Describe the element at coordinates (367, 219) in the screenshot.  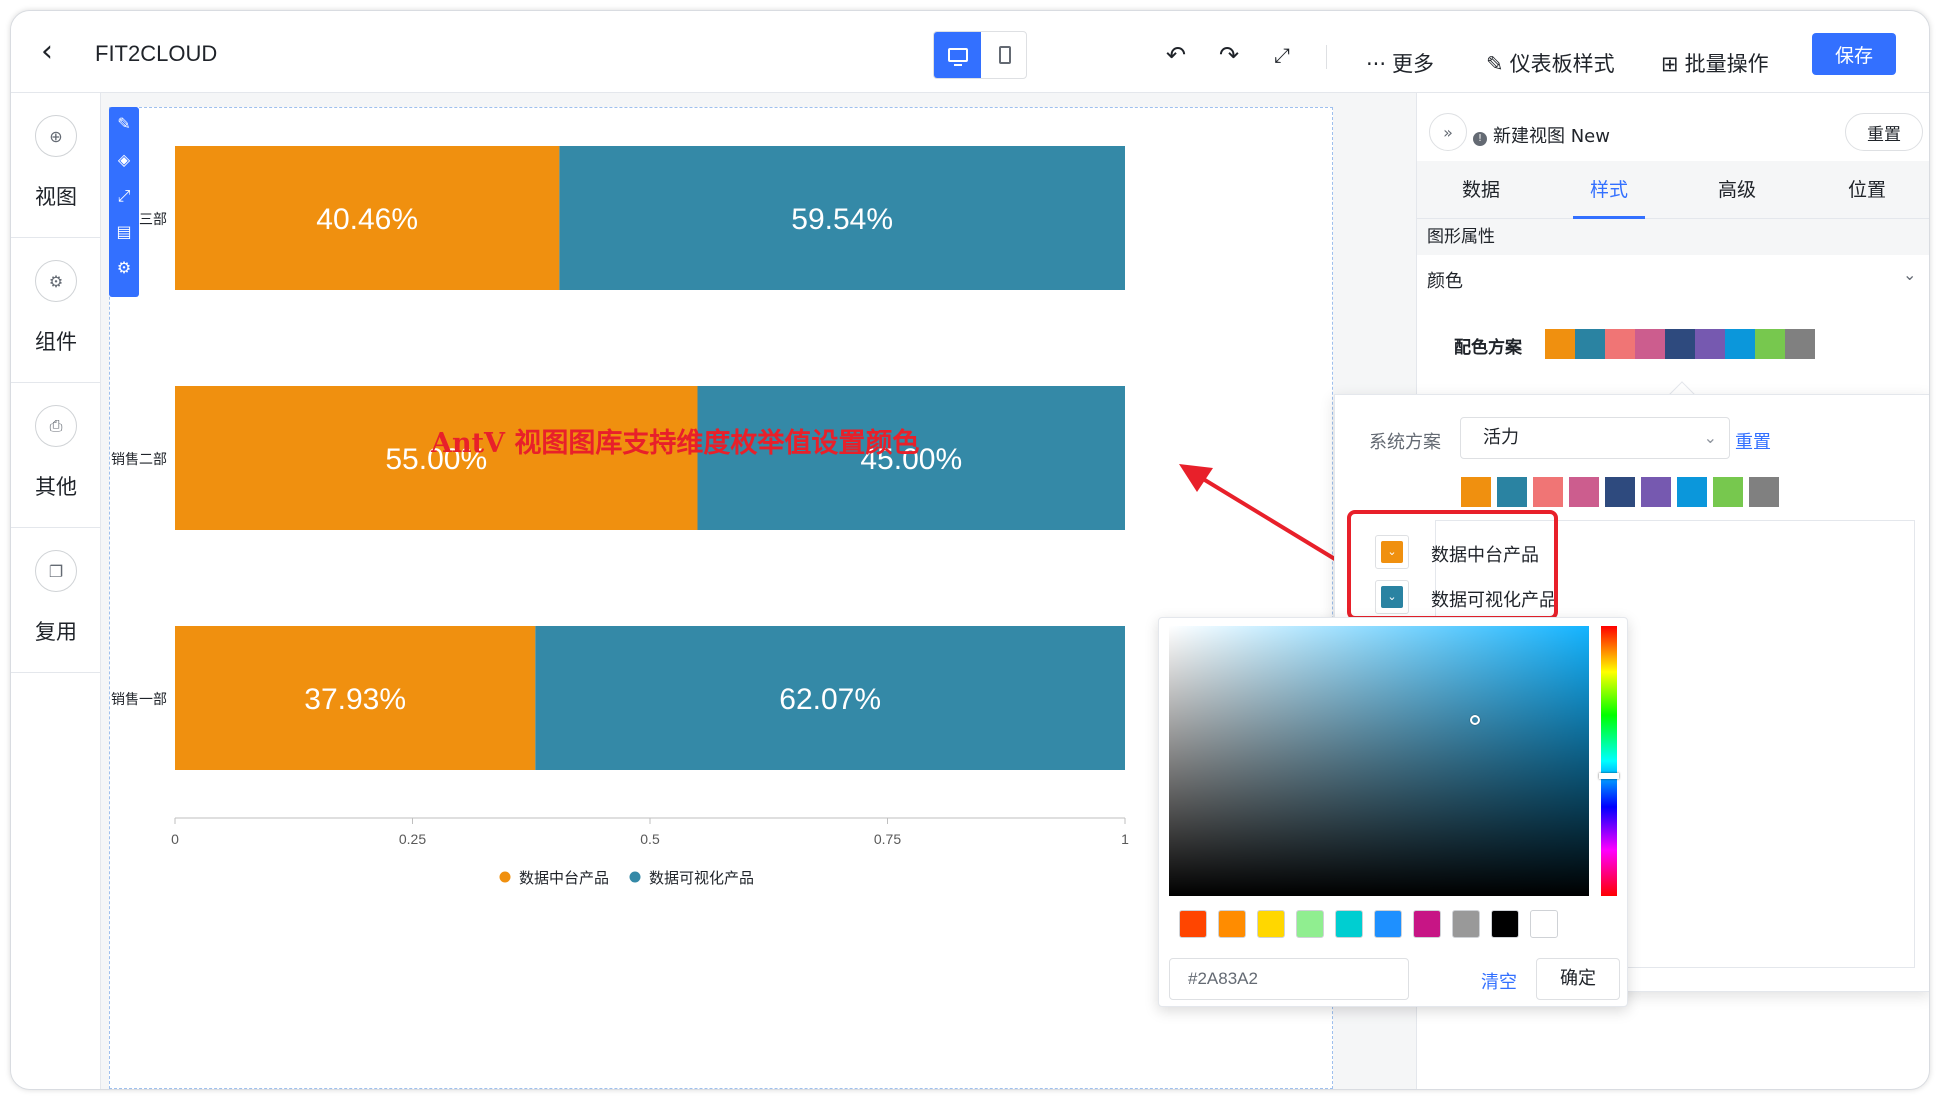
I see `data-label: 40.46%` at that location.